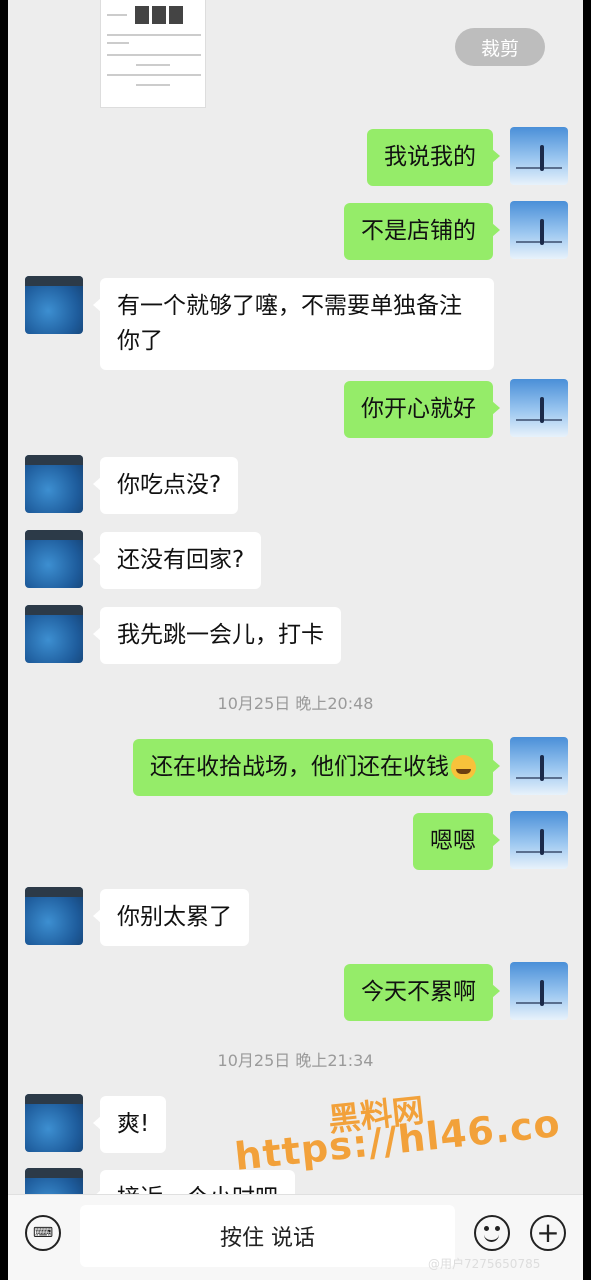 This screenshot has height=1280, width=591. I want to click on timestamp: 10月25日 晚上20:48, so click(295, 703).